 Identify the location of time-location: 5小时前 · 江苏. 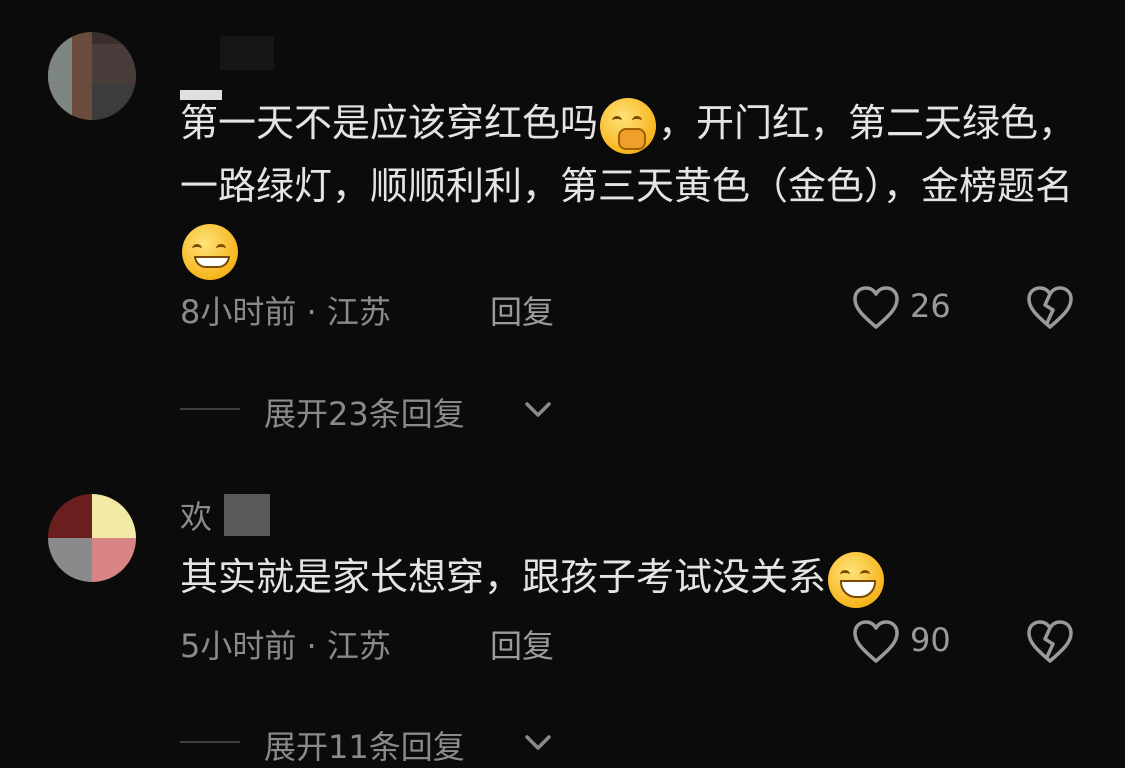
(285, 646).